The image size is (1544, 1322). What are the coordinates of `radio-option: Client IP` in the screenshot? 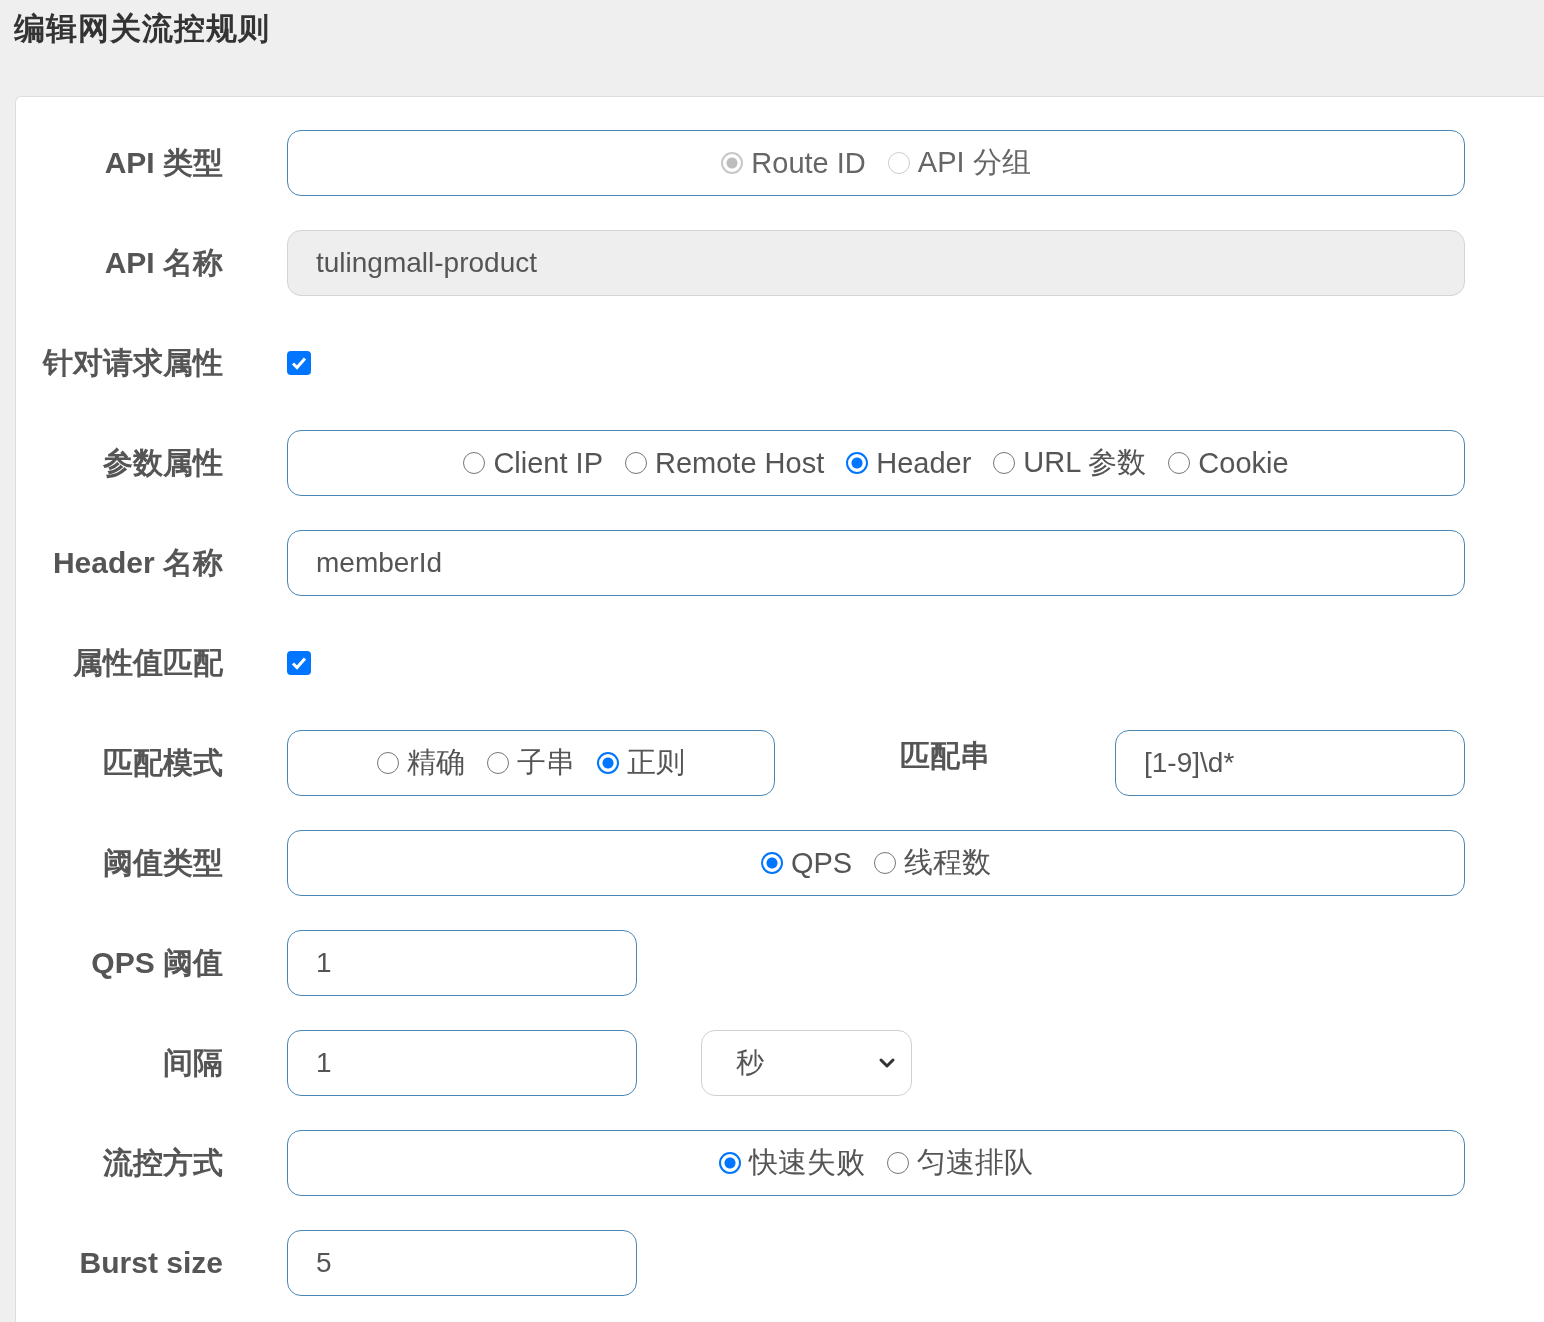 It's located at (533, 463).